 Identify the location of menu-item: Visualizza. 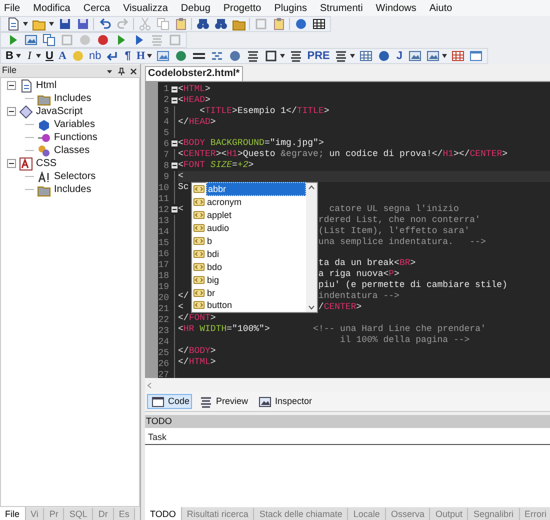
(145, 8).